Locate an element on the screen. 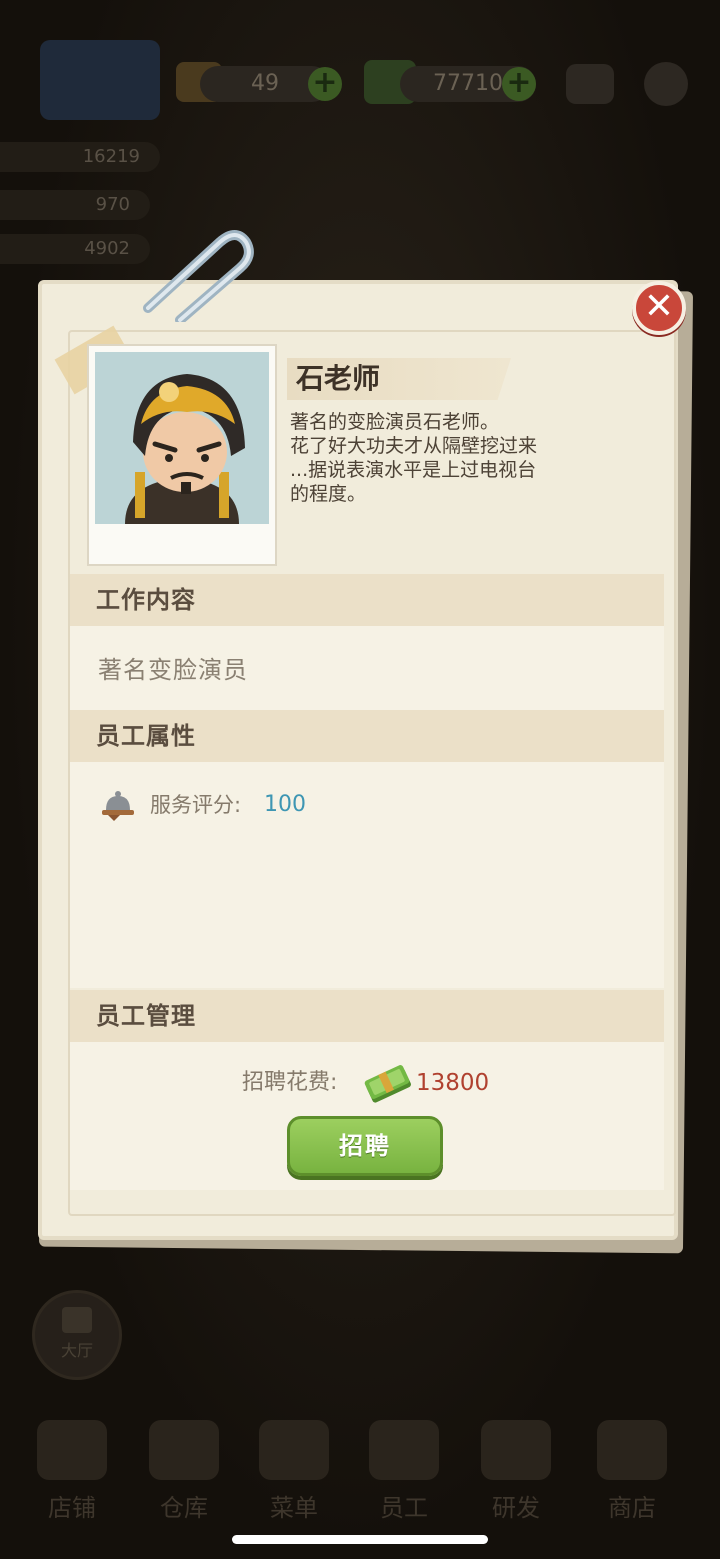 Image resolution: width=720 pixels, height=1559 pixels. bottom-navigation: 店铺 仓库 菜单 员工 研发 商店 is located at coordinates (360, 1475).